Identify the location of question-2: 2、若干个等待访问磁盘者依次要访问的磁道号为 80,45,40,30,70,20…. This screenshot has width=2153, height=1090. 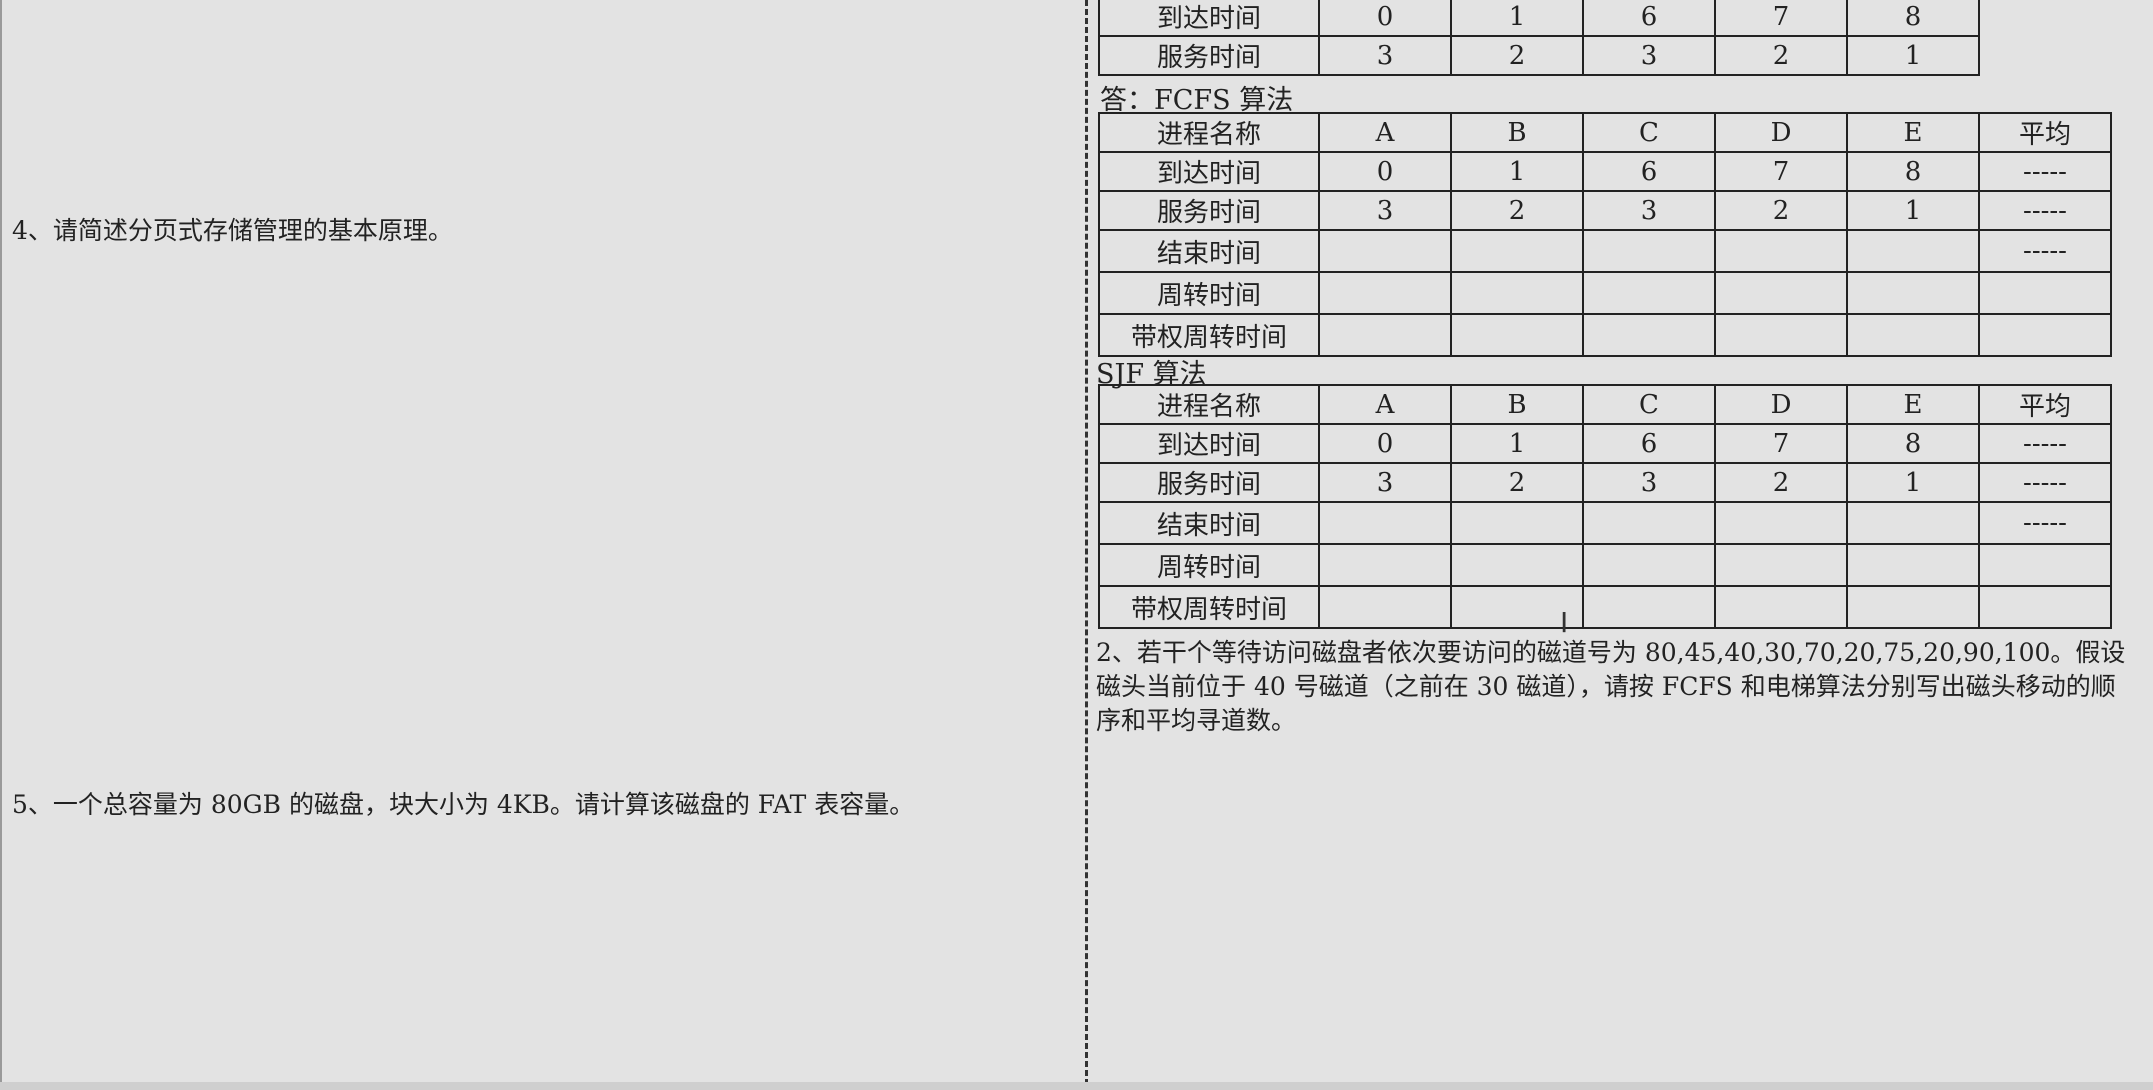
(1611, 686).